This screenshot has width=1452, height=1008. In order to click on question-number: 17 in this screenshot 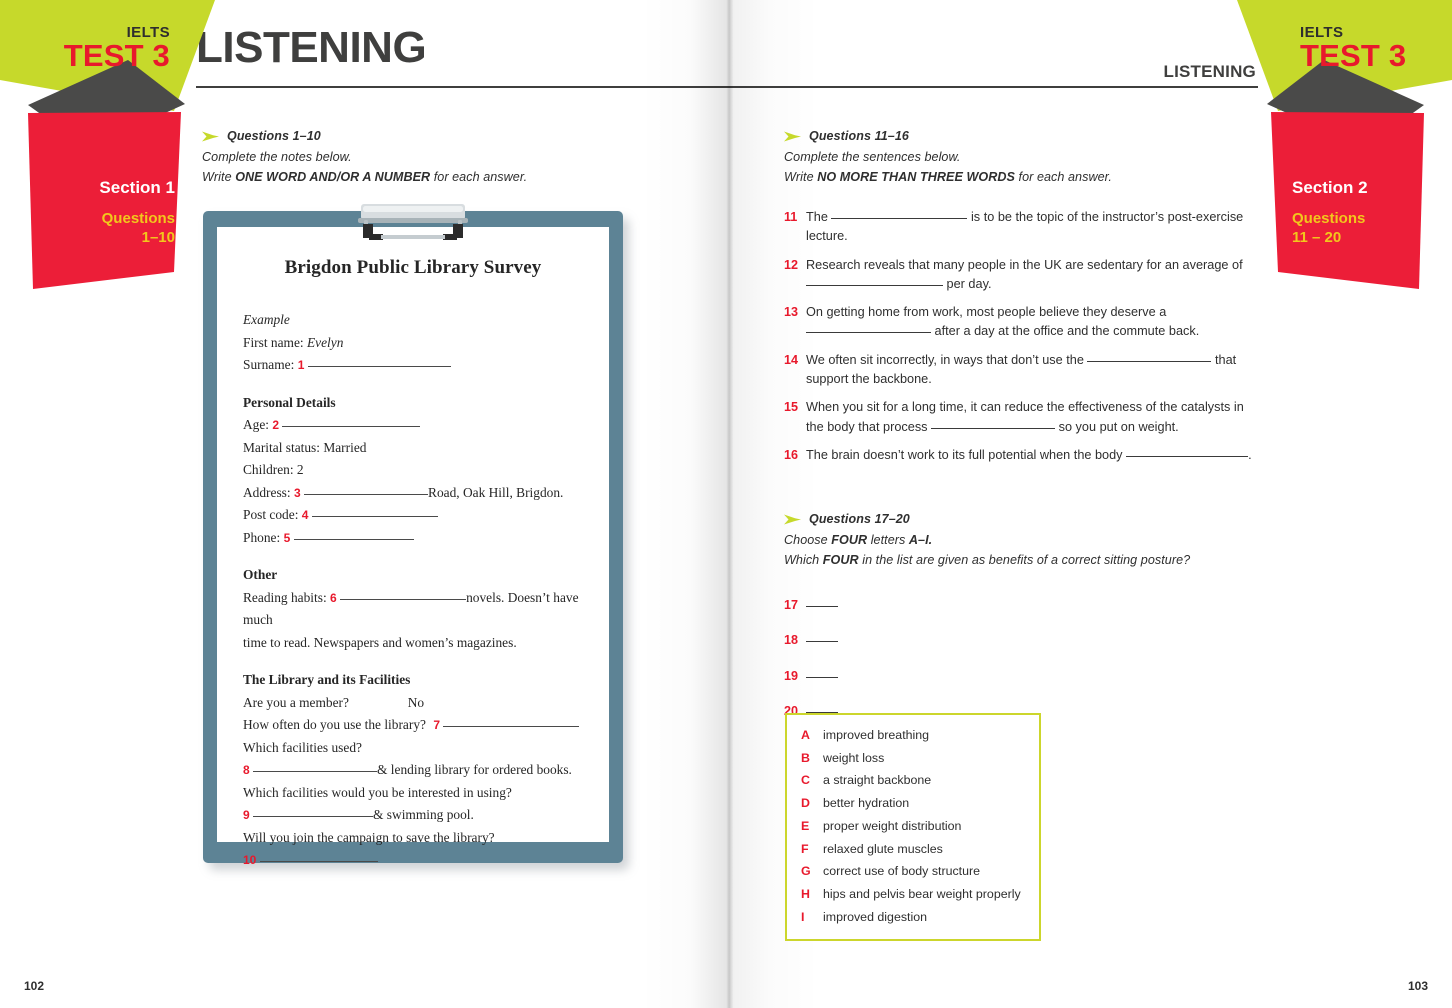, I will do `click(791, 605)`.